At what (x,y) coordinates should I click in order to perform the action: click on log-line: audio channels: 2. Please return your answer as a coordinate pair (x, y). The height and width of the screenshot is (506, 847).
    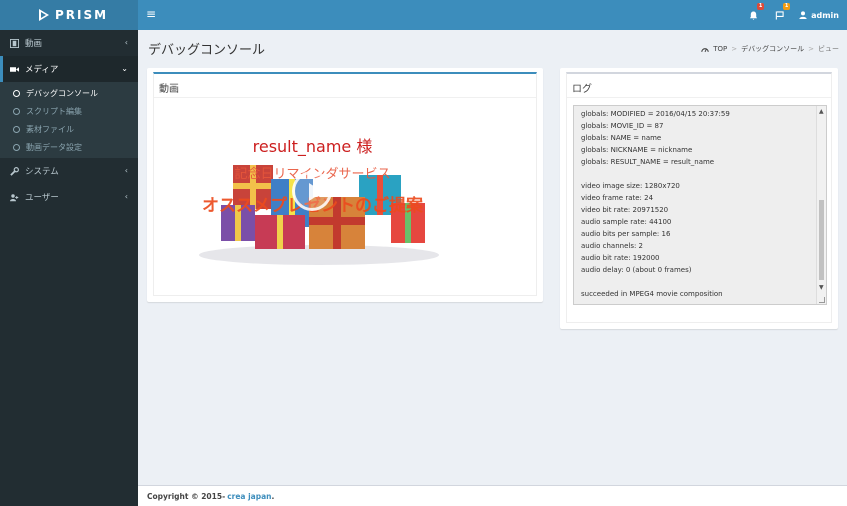
    Looking at the image, I should click on (612, 246).